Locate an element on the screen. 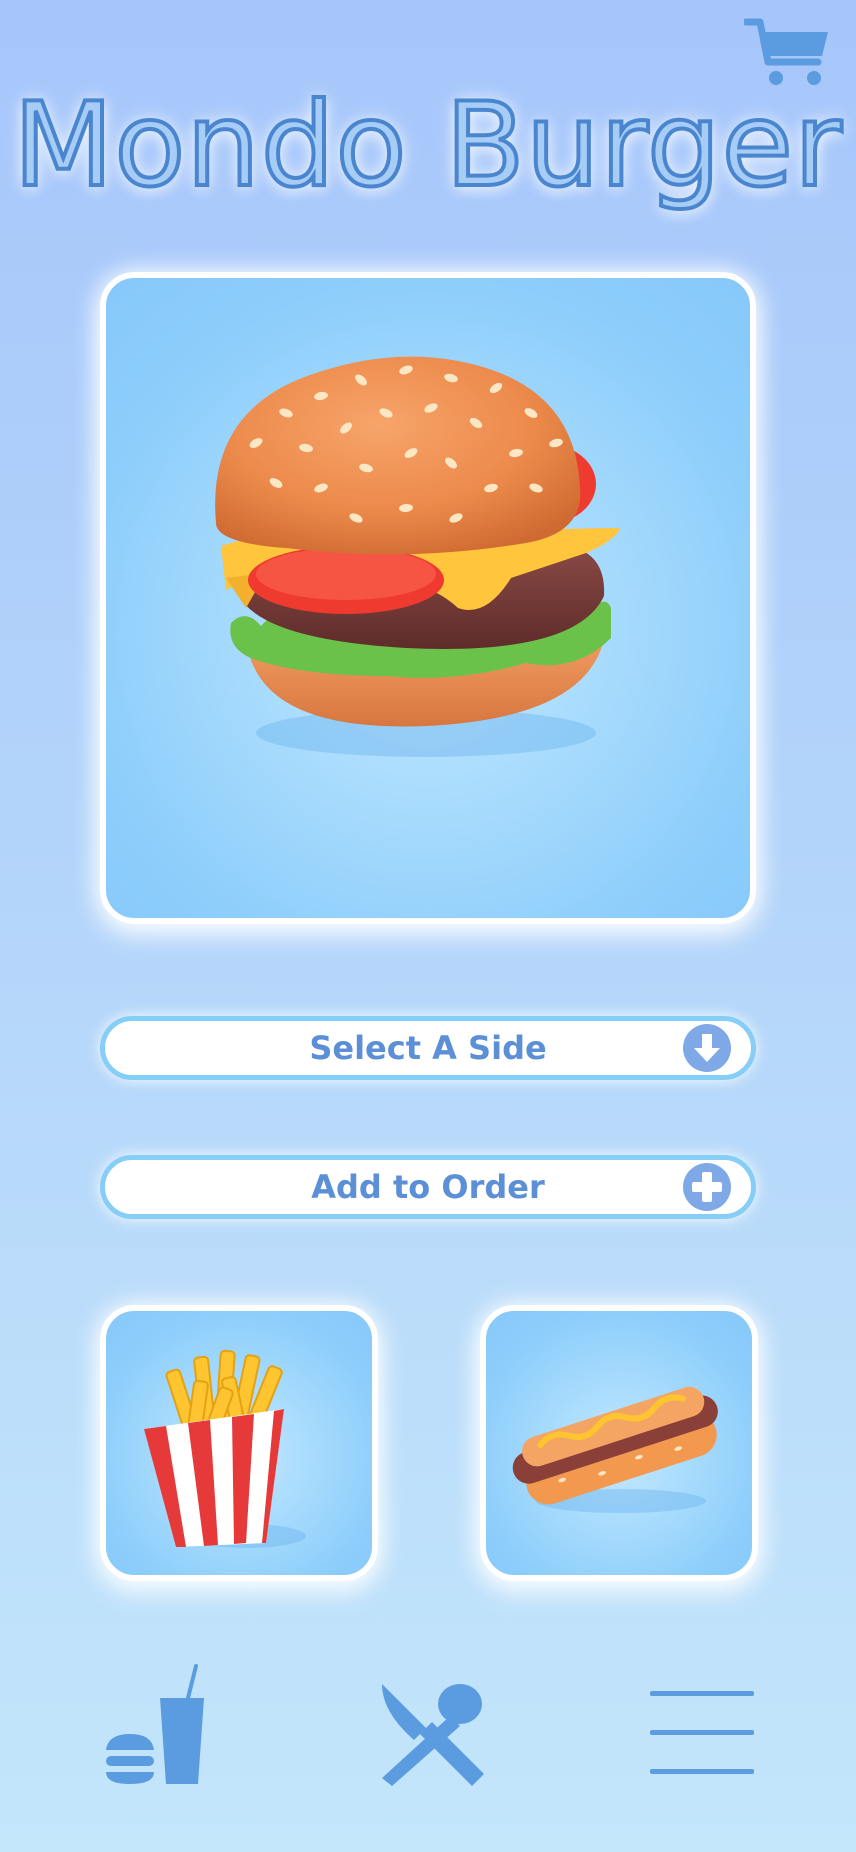 The image size is (856, 1852). hotdog-image is located at coordinates (615, 1449).